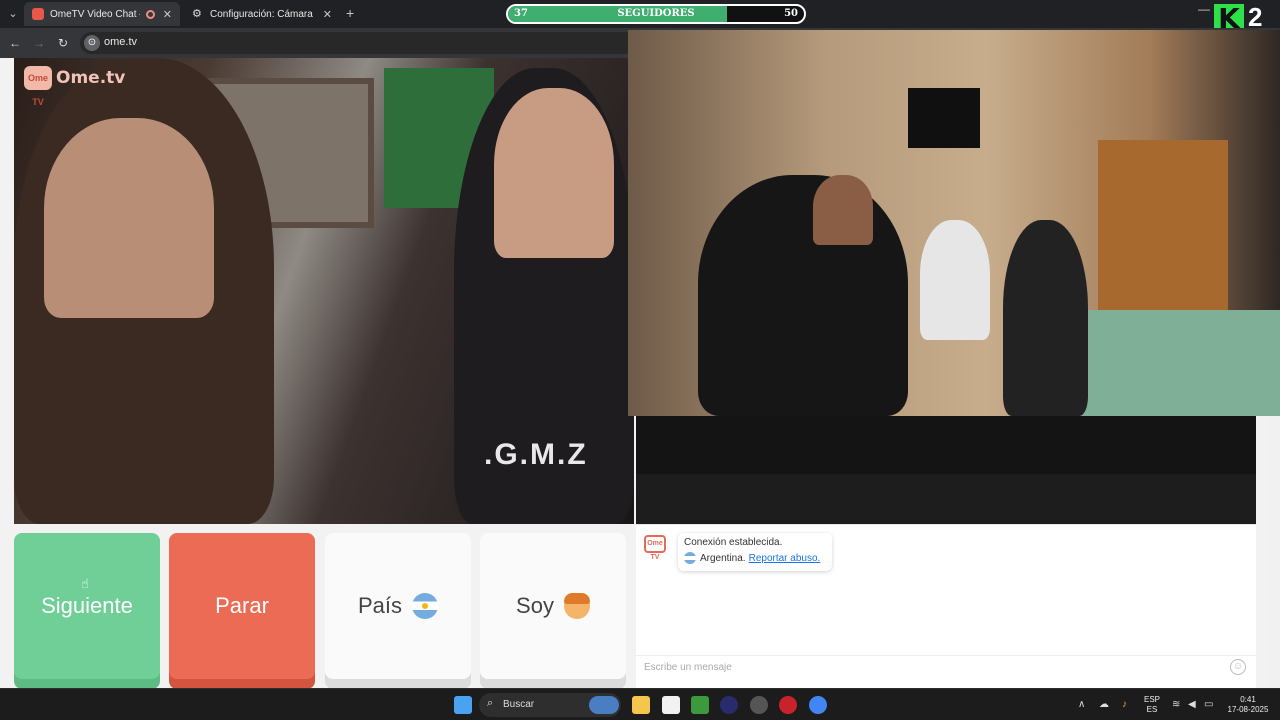  What do you see at coordinates (95, 14) in the screenshot?
I see `tab-title: OmeTV Video Chat — Ome` at bounding box center [95, 14].